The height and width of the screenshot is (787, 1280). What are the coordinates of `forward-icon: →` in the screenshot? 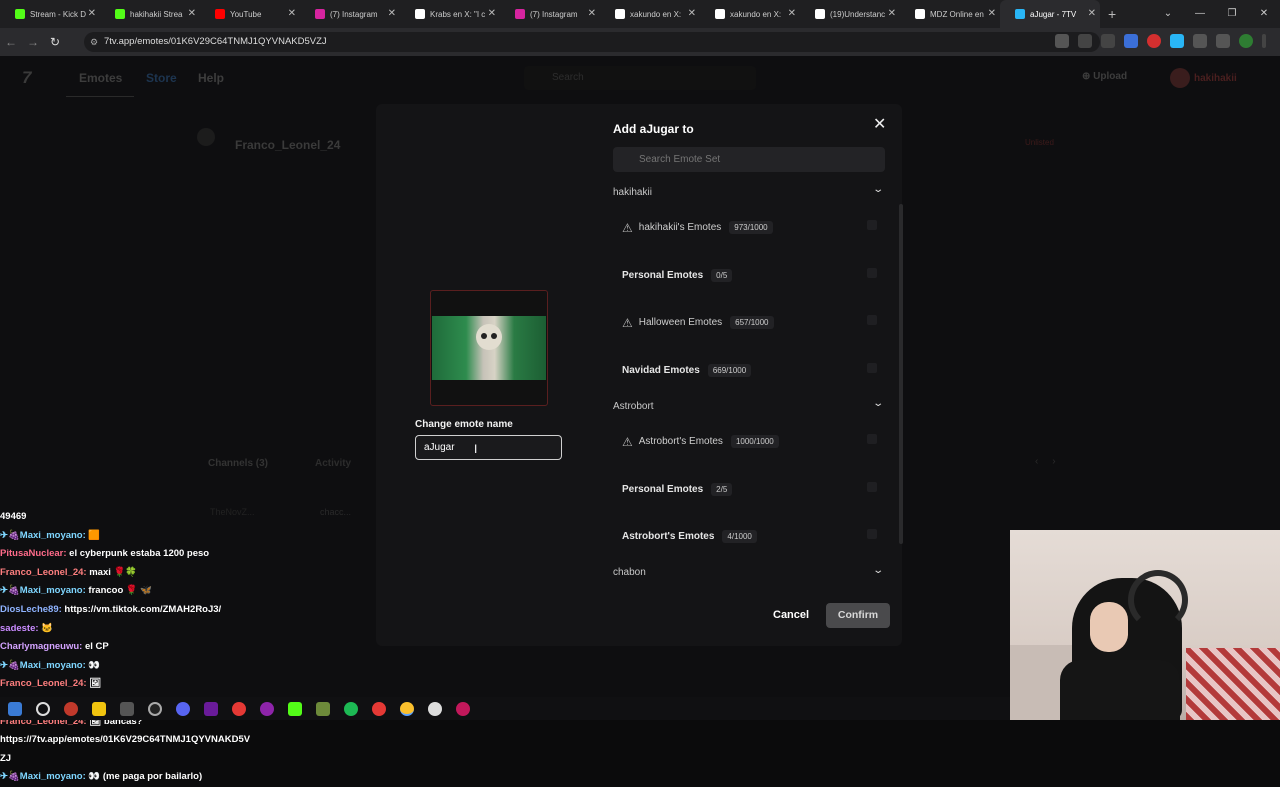 It's located at (33, 42).